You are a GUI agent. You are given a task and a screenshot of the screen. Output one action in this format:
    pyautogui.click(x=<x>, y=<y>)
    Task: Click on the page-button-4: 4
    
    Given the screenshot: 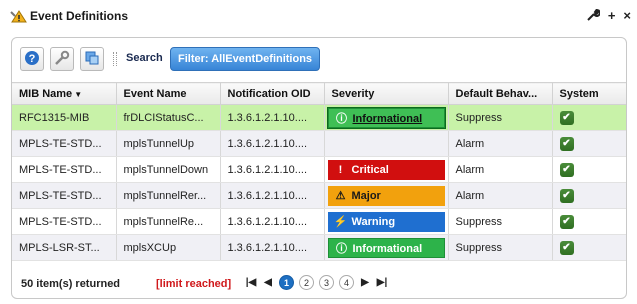 What is the action you would take?
    pyautogui.click(x=346, y=282)
    